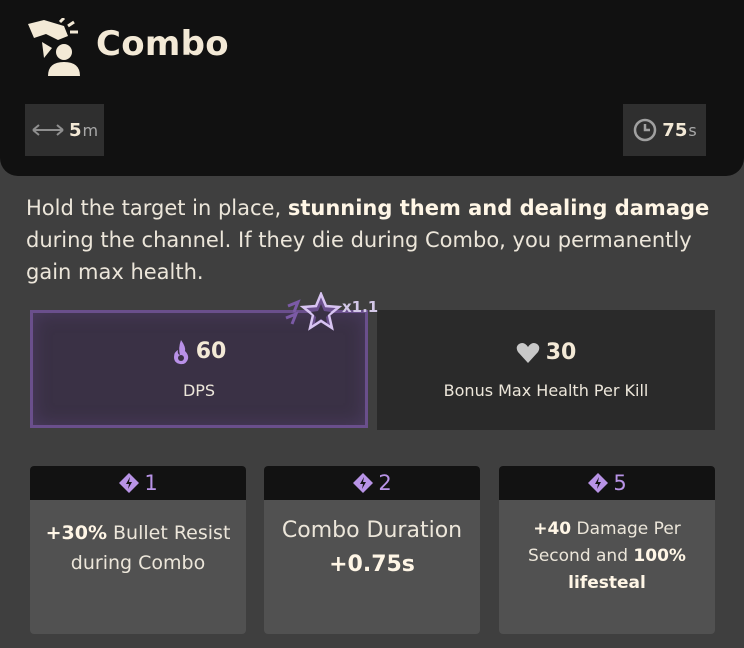 This screenshot has width=744, height=648. What do you see at coordinates (211, 351) in the screenshot?
I see `dps-value: 60` at bounding box center [211, 351].